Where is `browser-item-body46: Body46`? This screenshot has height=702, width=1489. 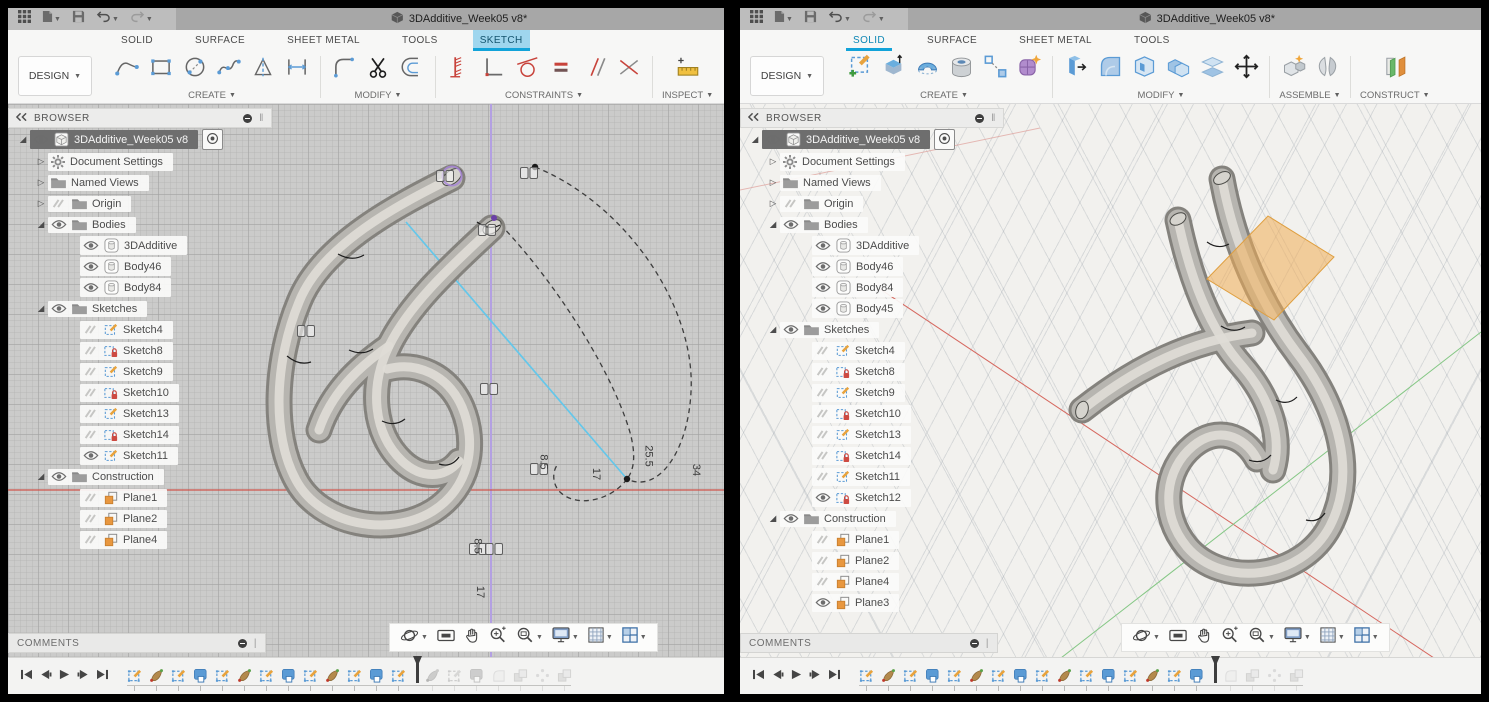
browser-item-body46: Body46 is located at coordinates (872, 266).